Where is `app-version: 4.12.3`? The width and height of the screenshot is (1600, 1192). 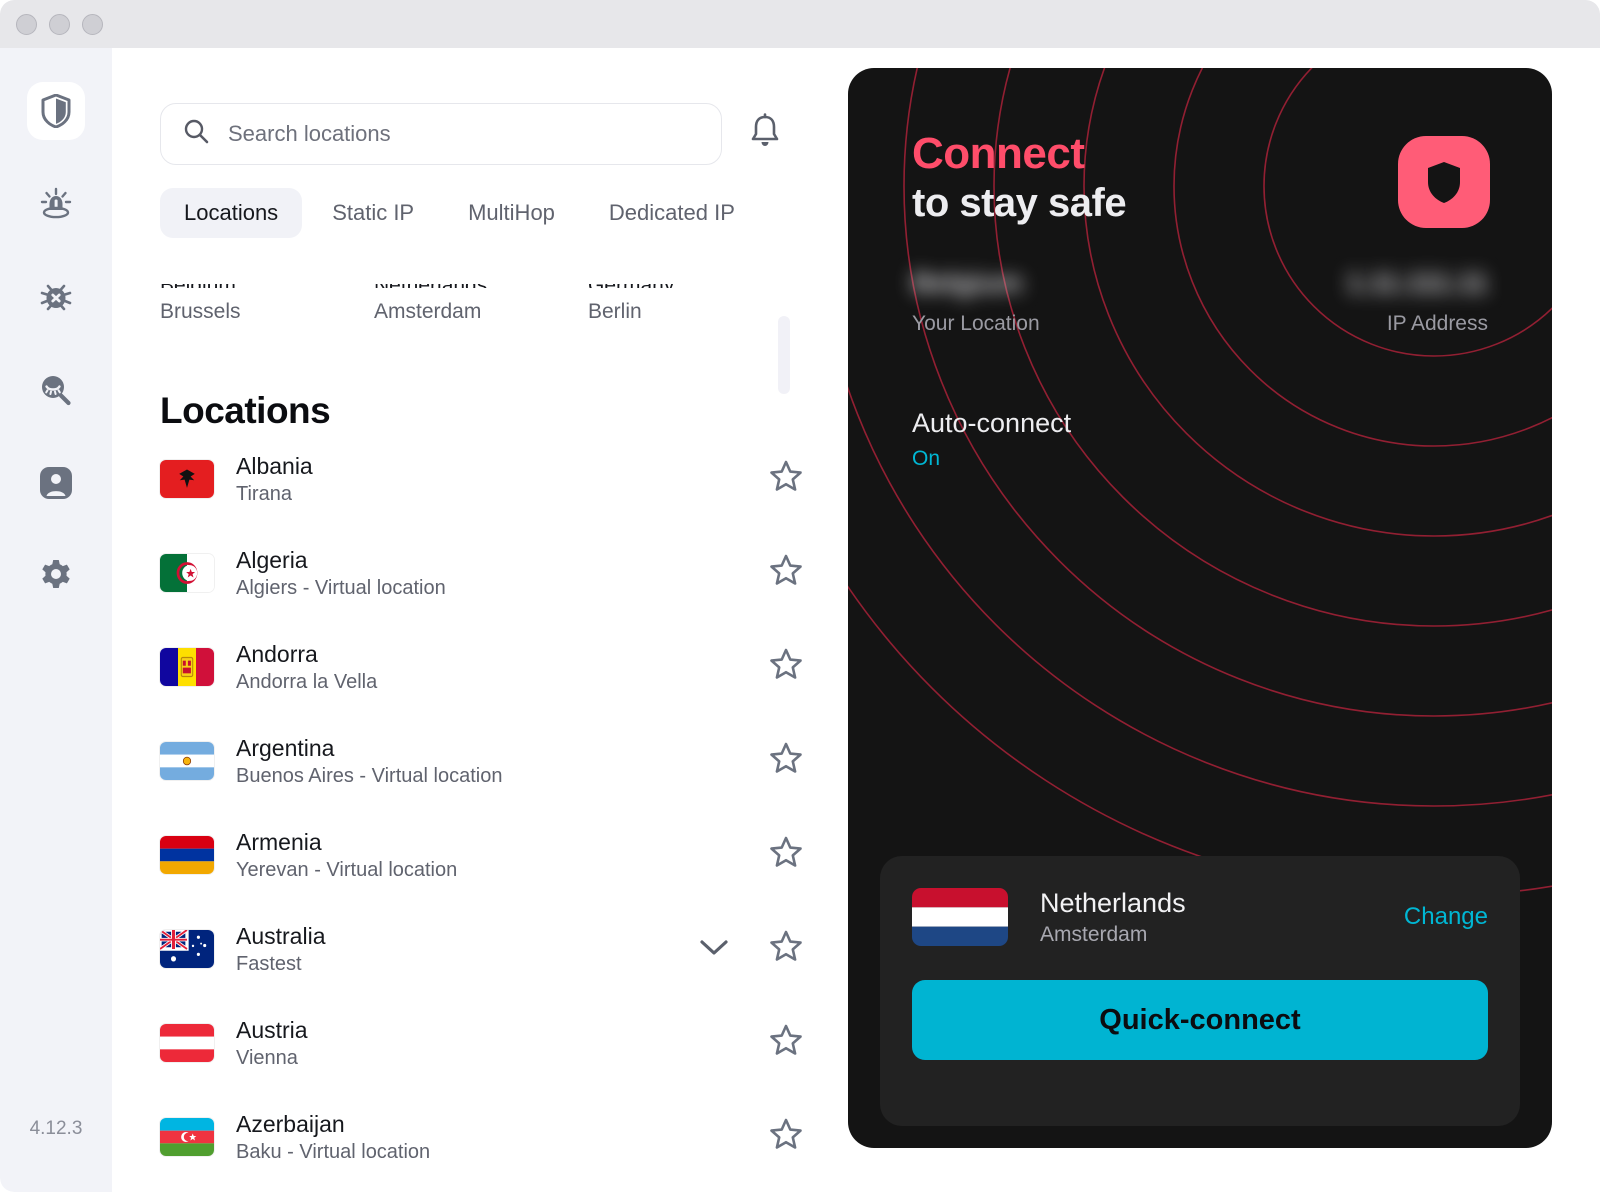 app-version: 4.12.3 is located at coordinates (56, 1128).